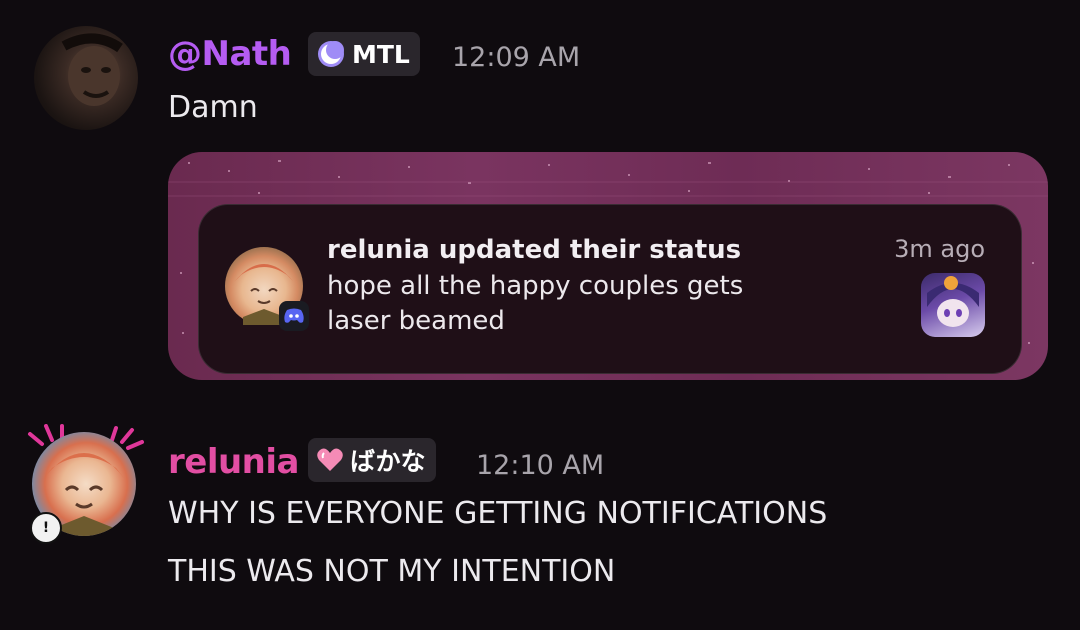  I want to click on status-time: 3m ago, so click(939, 249).